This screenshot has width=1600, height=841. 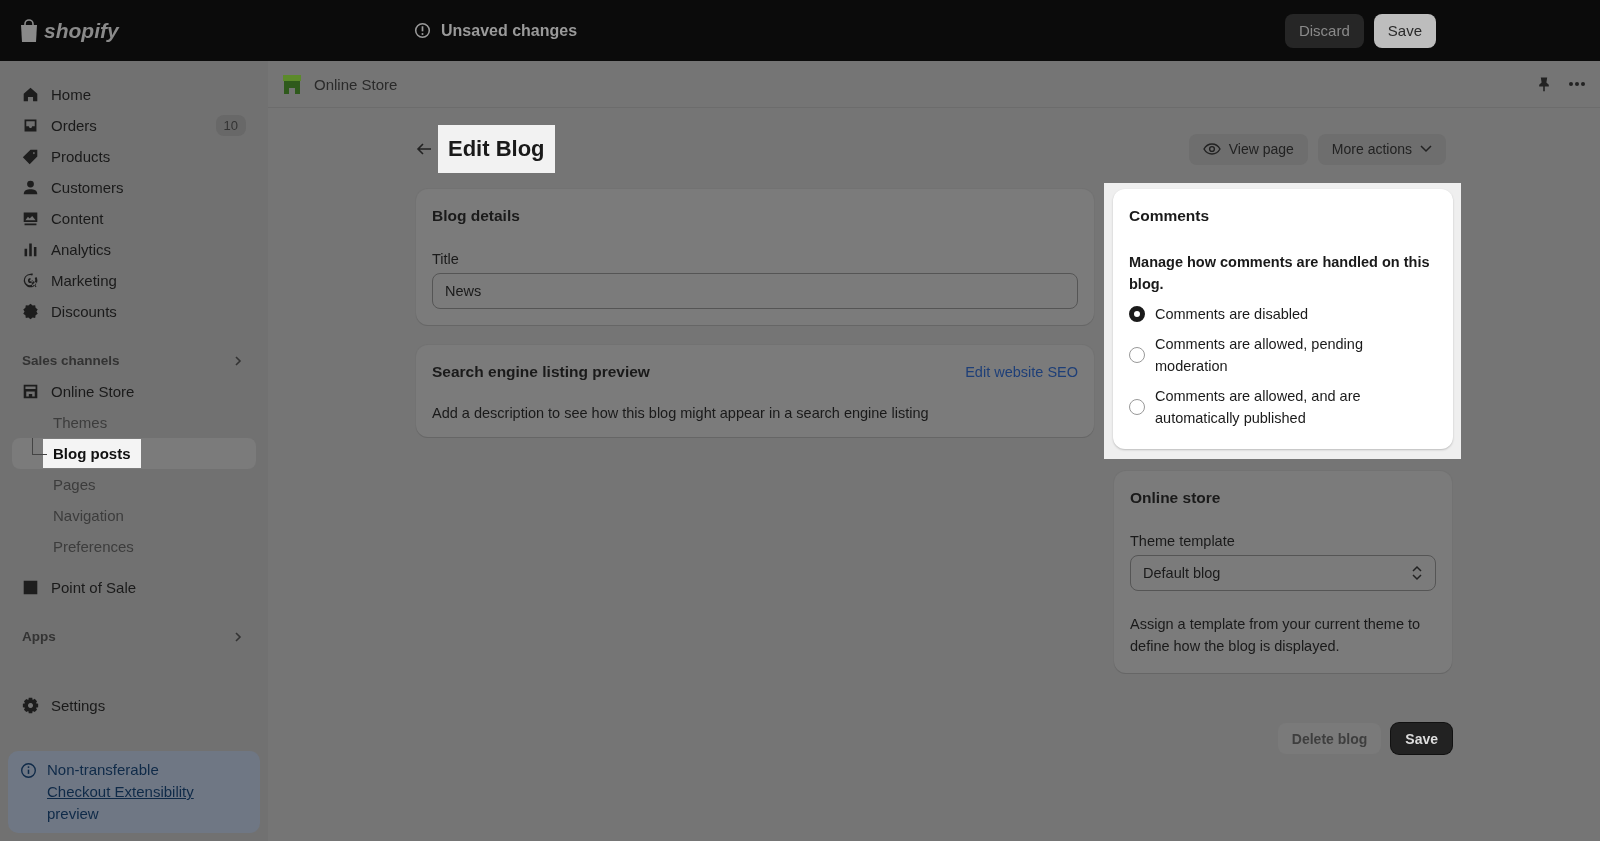 I want to click on app-title: Online Store, so click(x=356, y=84).